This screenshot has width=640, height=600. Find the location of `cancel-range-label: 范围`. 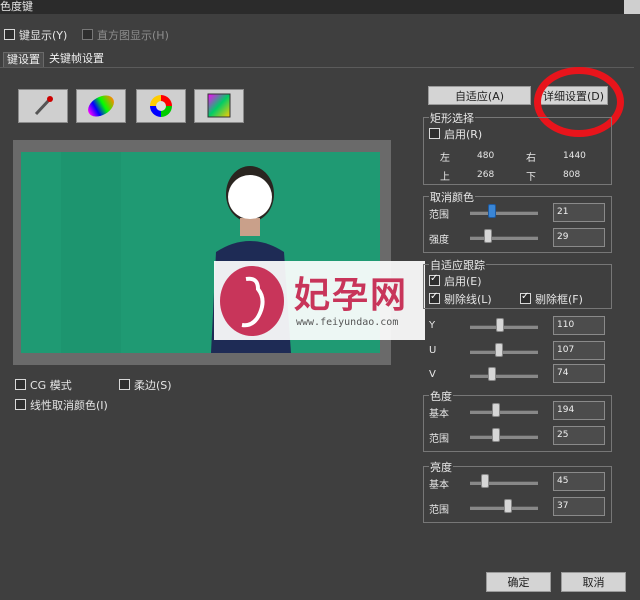

cancel-range-label: 范围 is located at coordinates (439, 215).